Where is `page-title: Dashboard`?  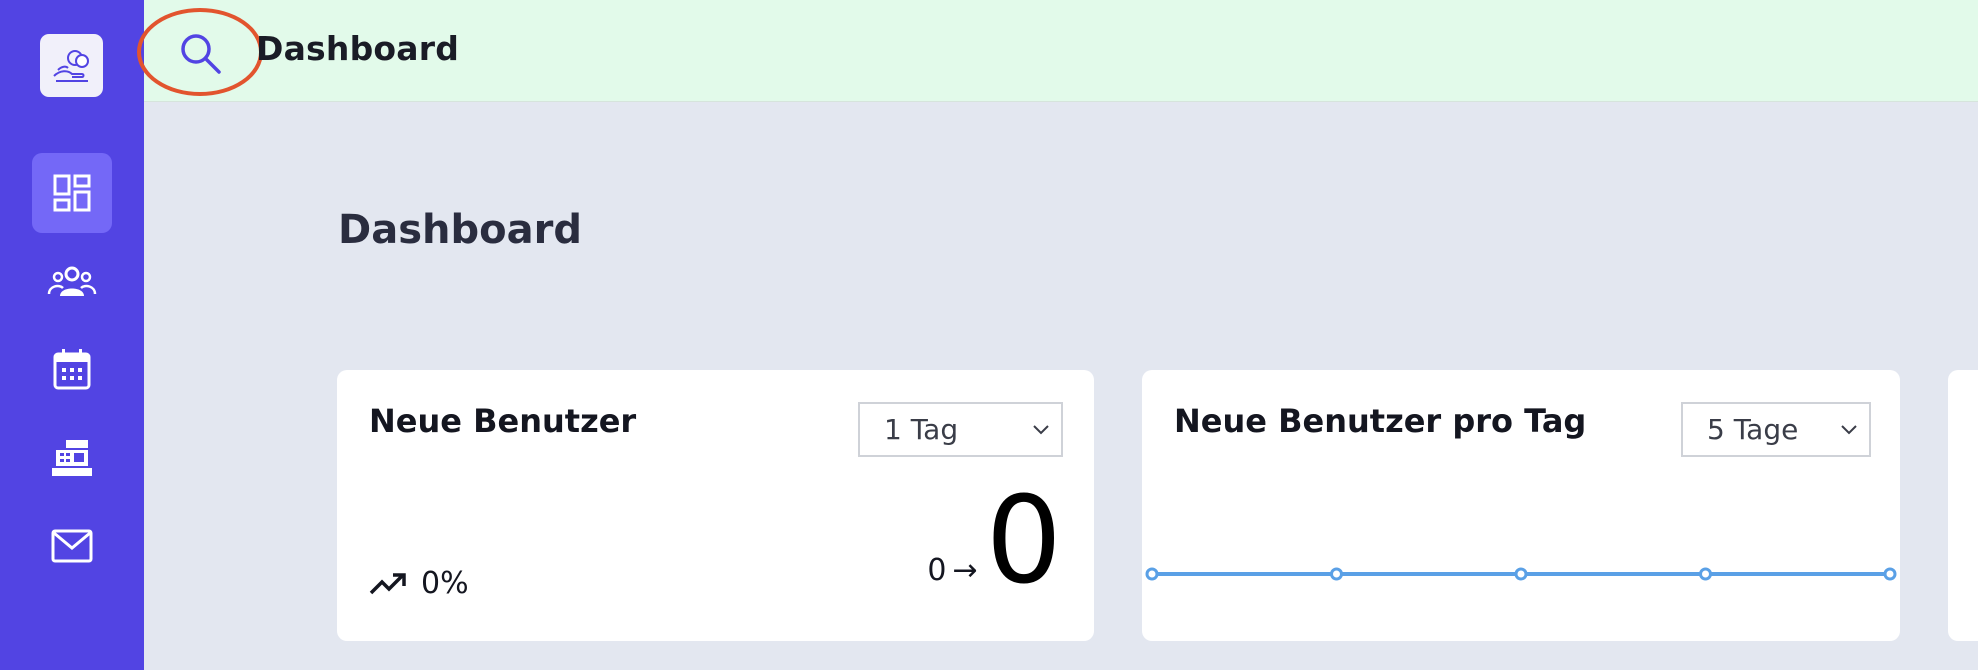 page-title: Dashboard is located at coordinates (460, 230).